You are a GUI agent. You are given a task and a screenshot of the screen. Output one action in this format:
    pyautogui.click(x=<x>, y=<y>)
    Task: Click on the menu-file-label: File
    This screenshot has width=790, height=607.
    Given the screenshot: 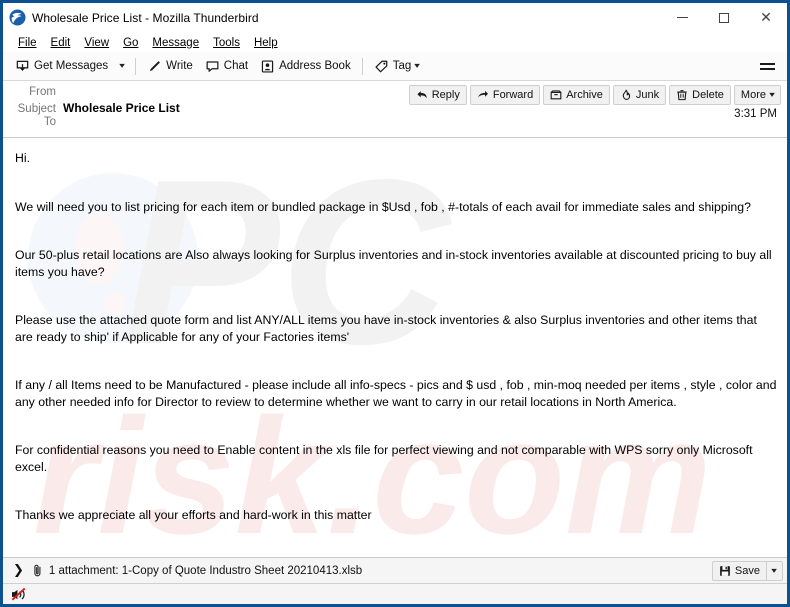 What is the action you would take?
    pyautogui.click(x=27, y=42)
    